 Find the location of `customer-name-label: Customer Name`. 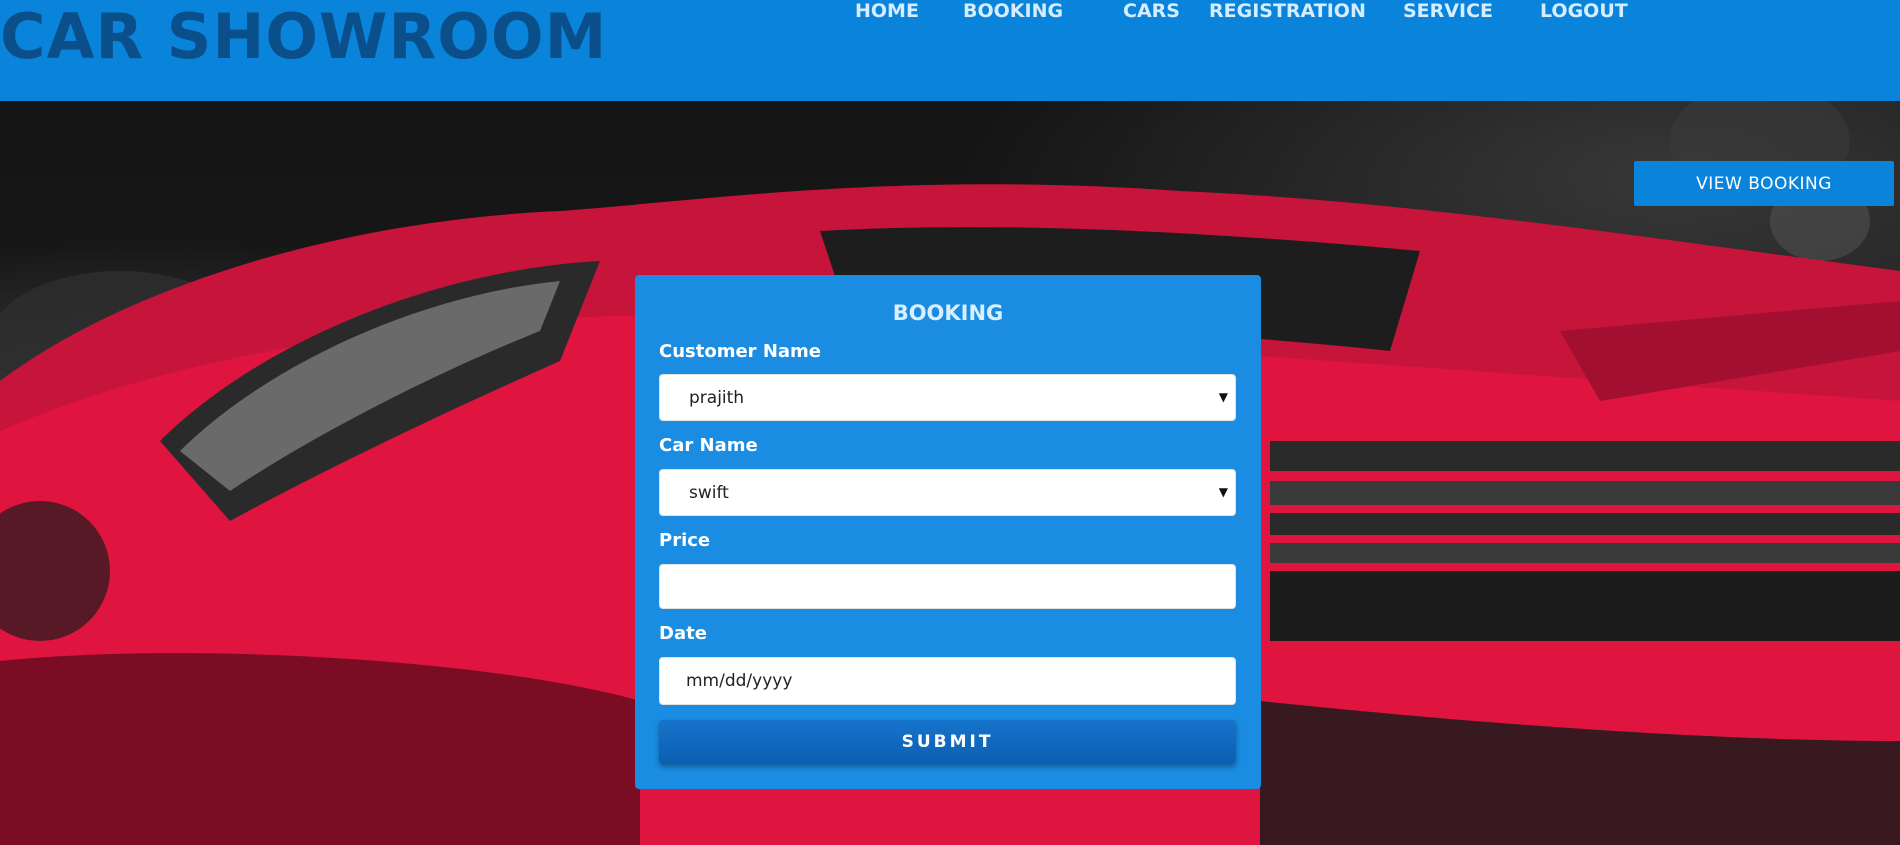

customer-name-label: Customer Name is located at coordinates (740, 351).